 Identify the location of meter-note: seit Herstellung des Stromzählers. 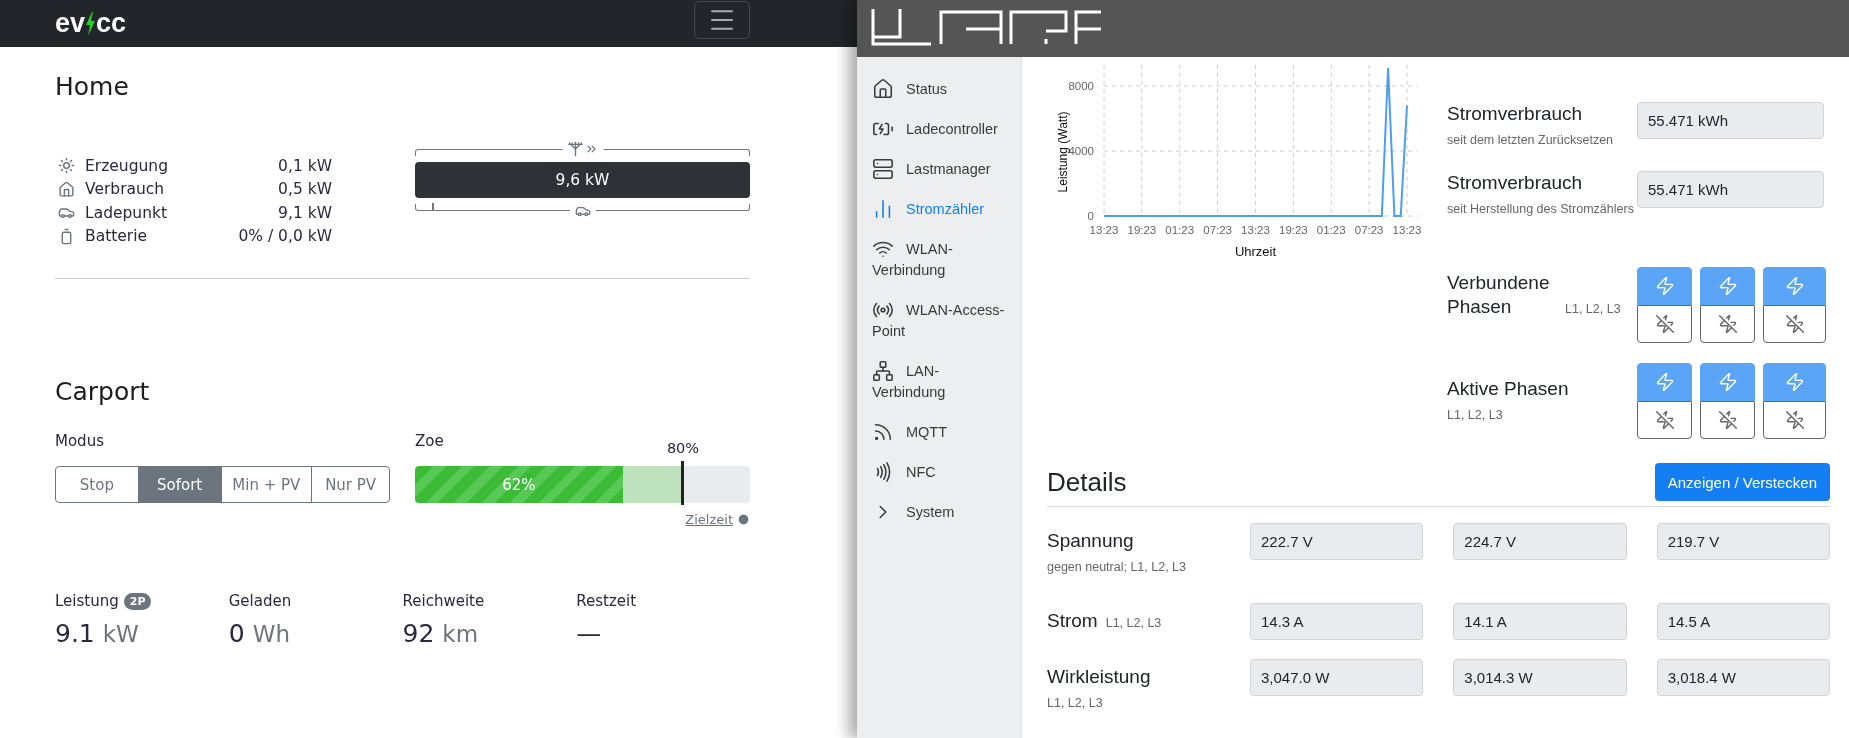
(1541, 209).